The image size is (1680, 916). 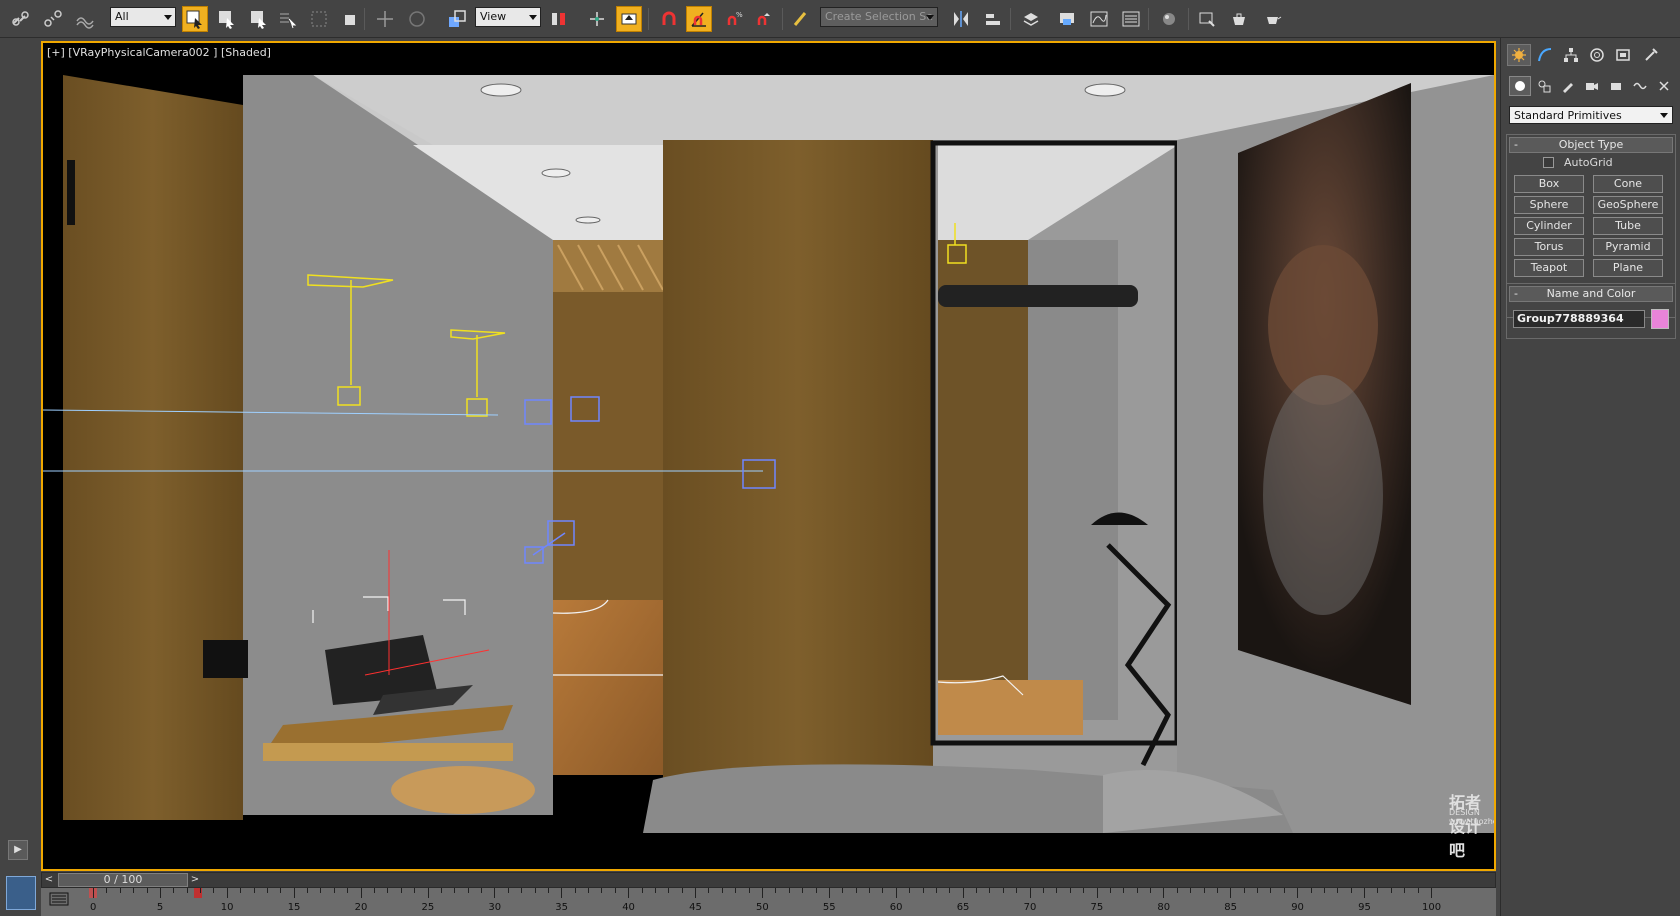 I want to click on object-color-swatch, so click(x=1660, y=319).